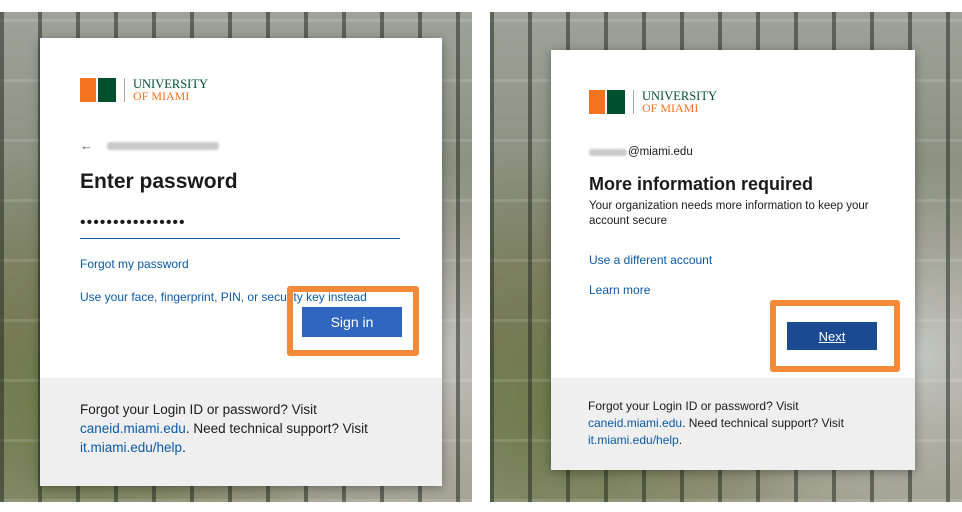  Describe the element at coordinates (86, 145) in the screenshot. I see `back-arrow-icon: ←` at that location.